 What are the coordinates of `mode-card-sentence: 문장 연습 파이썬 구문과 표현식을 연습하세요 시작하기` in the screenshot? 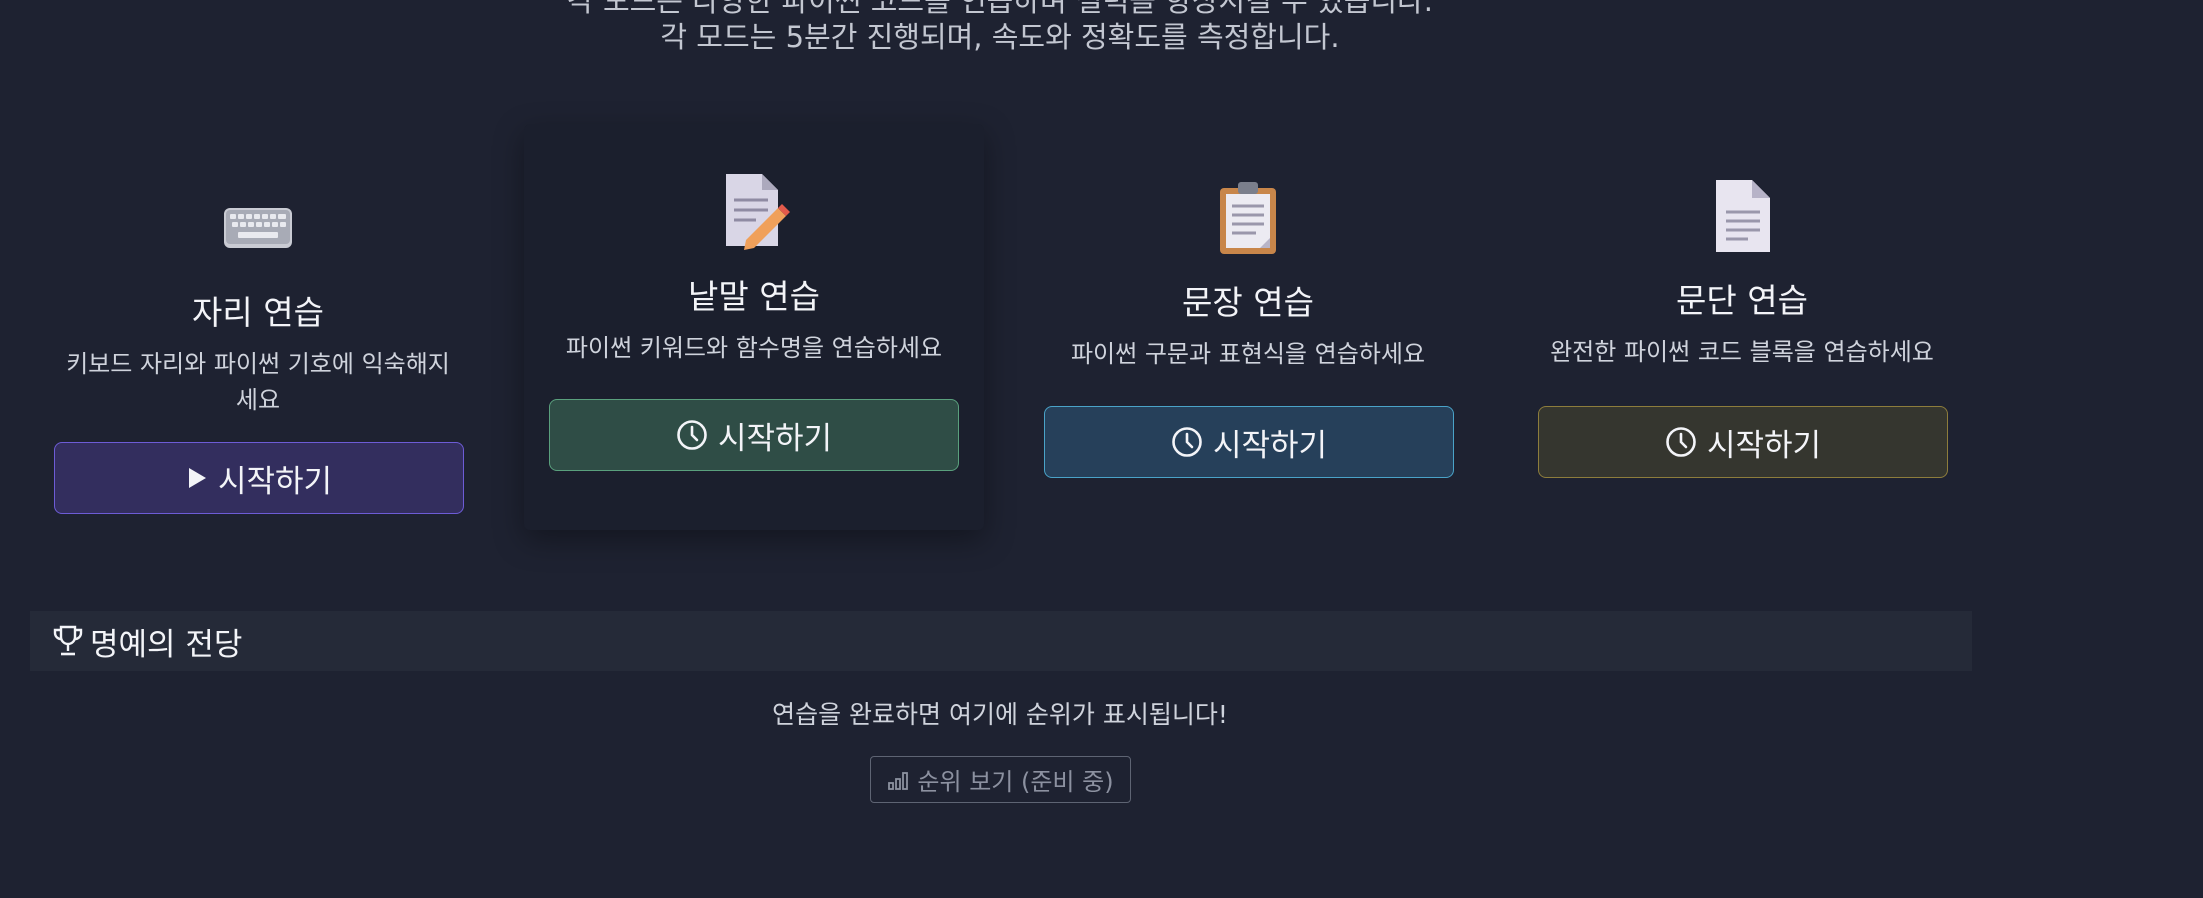 It's located at (1248, 350).